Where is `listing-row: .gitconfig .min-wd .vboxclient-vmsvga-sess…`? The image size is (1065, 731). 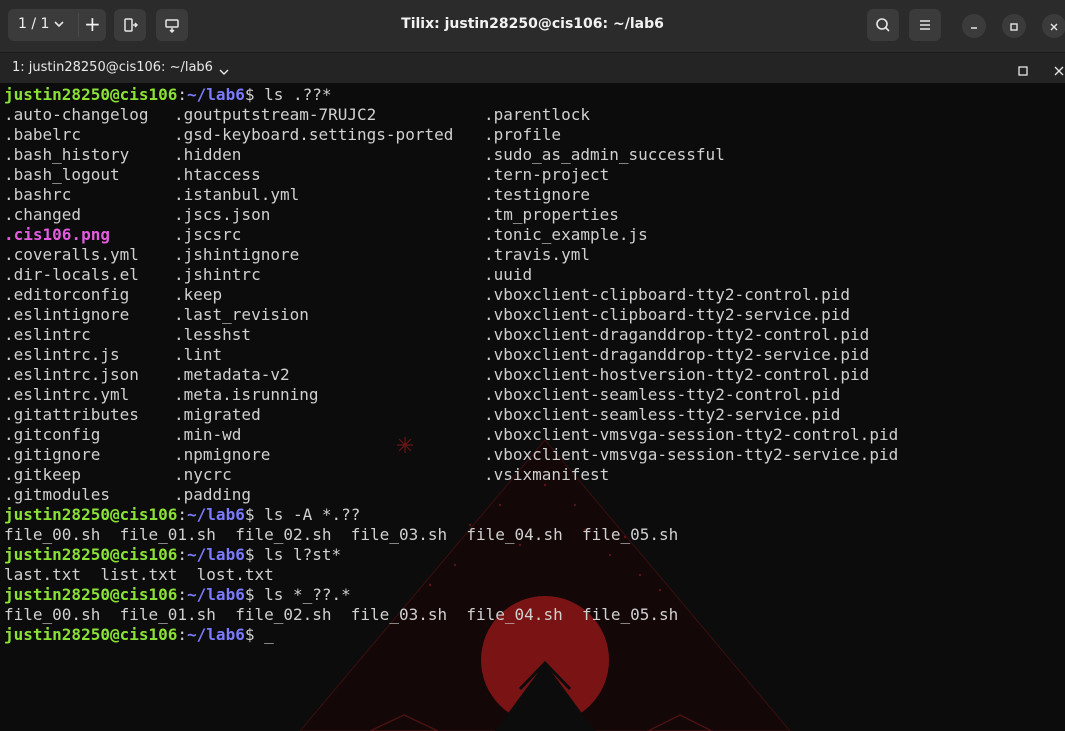 listing-row: .gitconfig .min-wd .vboxclient-vmsvga-sess… is located at coordinates (451, 435).